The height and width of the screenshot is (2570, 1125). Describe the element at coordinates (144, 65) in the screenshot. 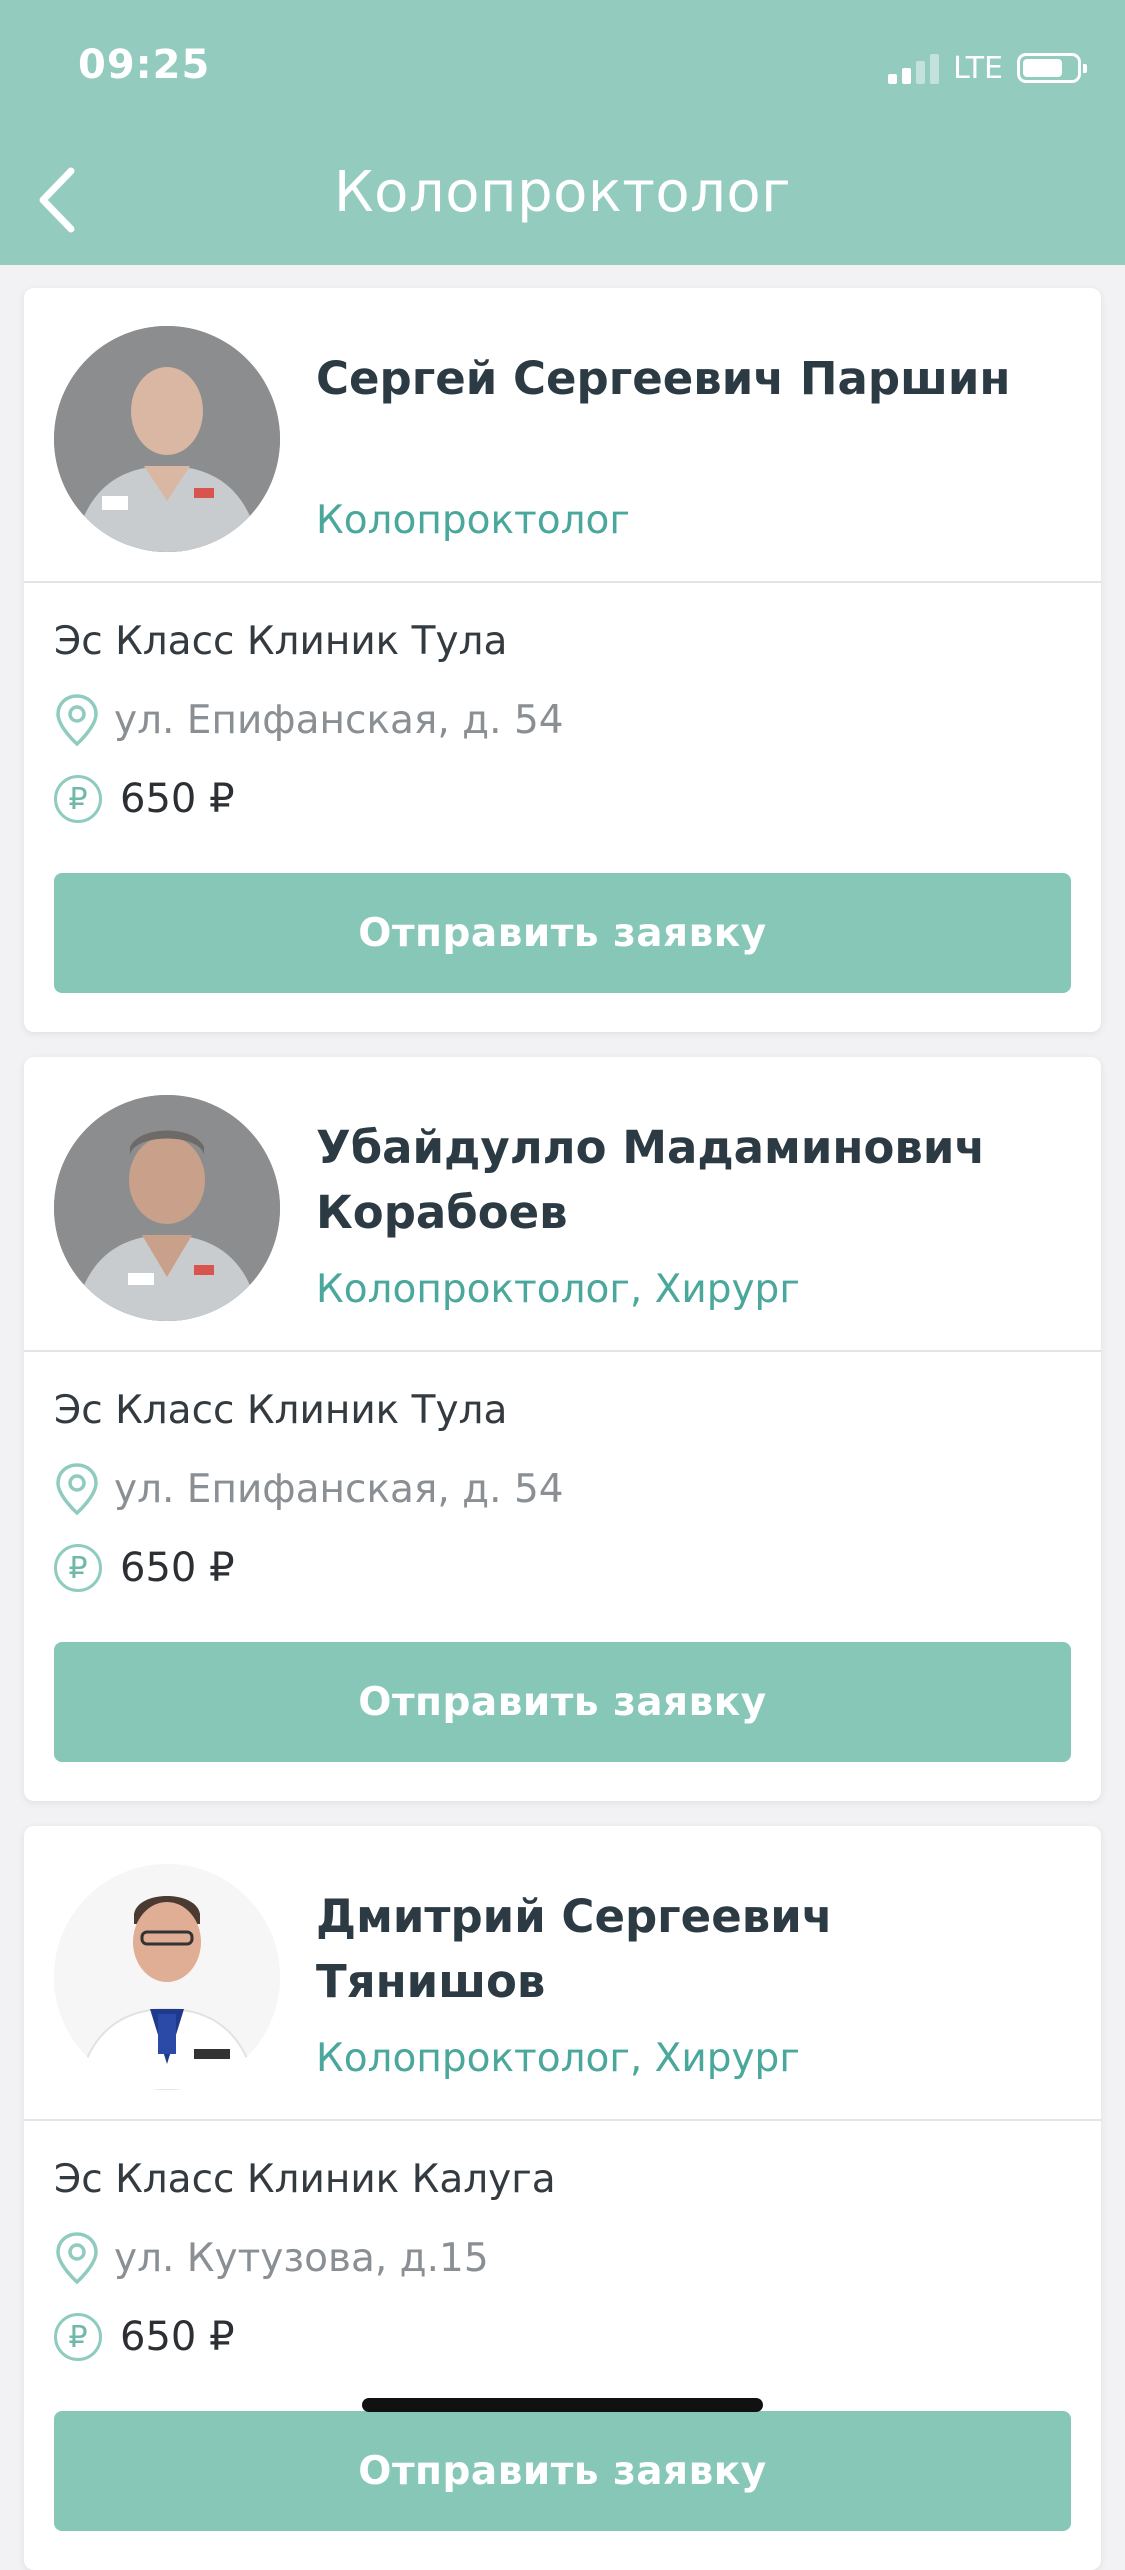

I see `status-time: 09:25` at that location.